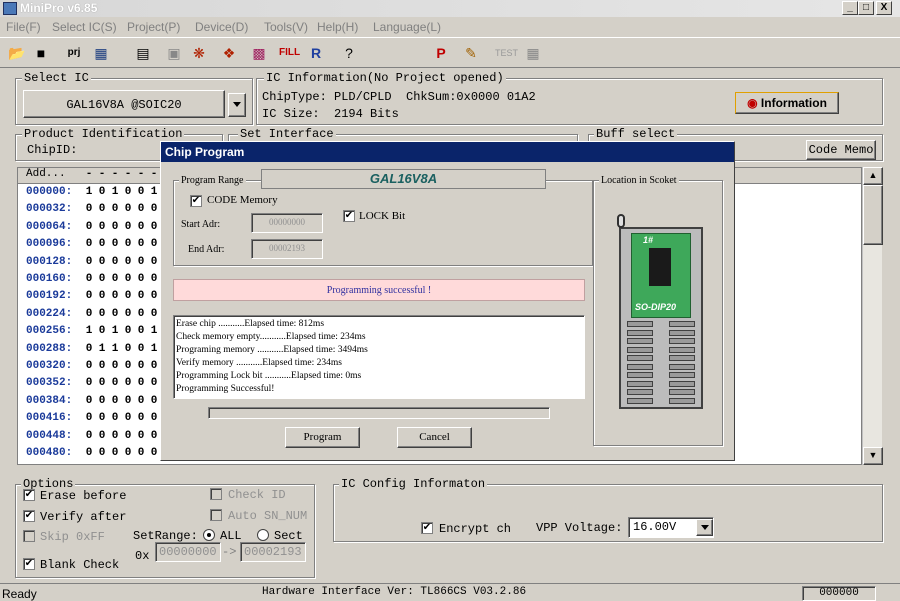 This screenshot has width=900, height=601. What do you see at coordinates (124, 104) in the screenshot?
I see `select-ic-field: GAL16V8A @SOIC20` at bounding box center [124, 104].